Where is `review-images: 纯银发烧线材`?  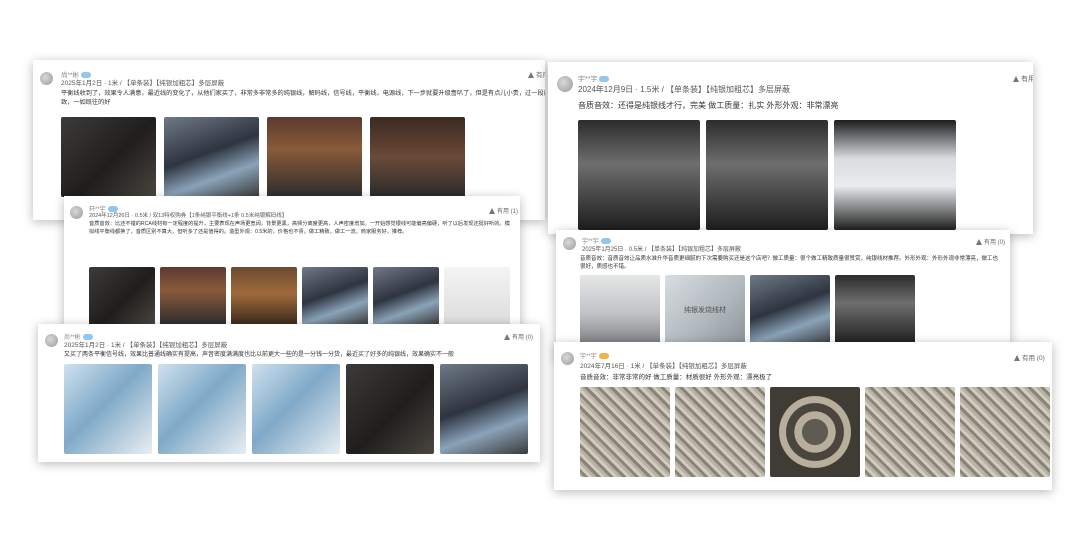 review-images: 纯银发烧线材 is located at coordinates (747, 310).